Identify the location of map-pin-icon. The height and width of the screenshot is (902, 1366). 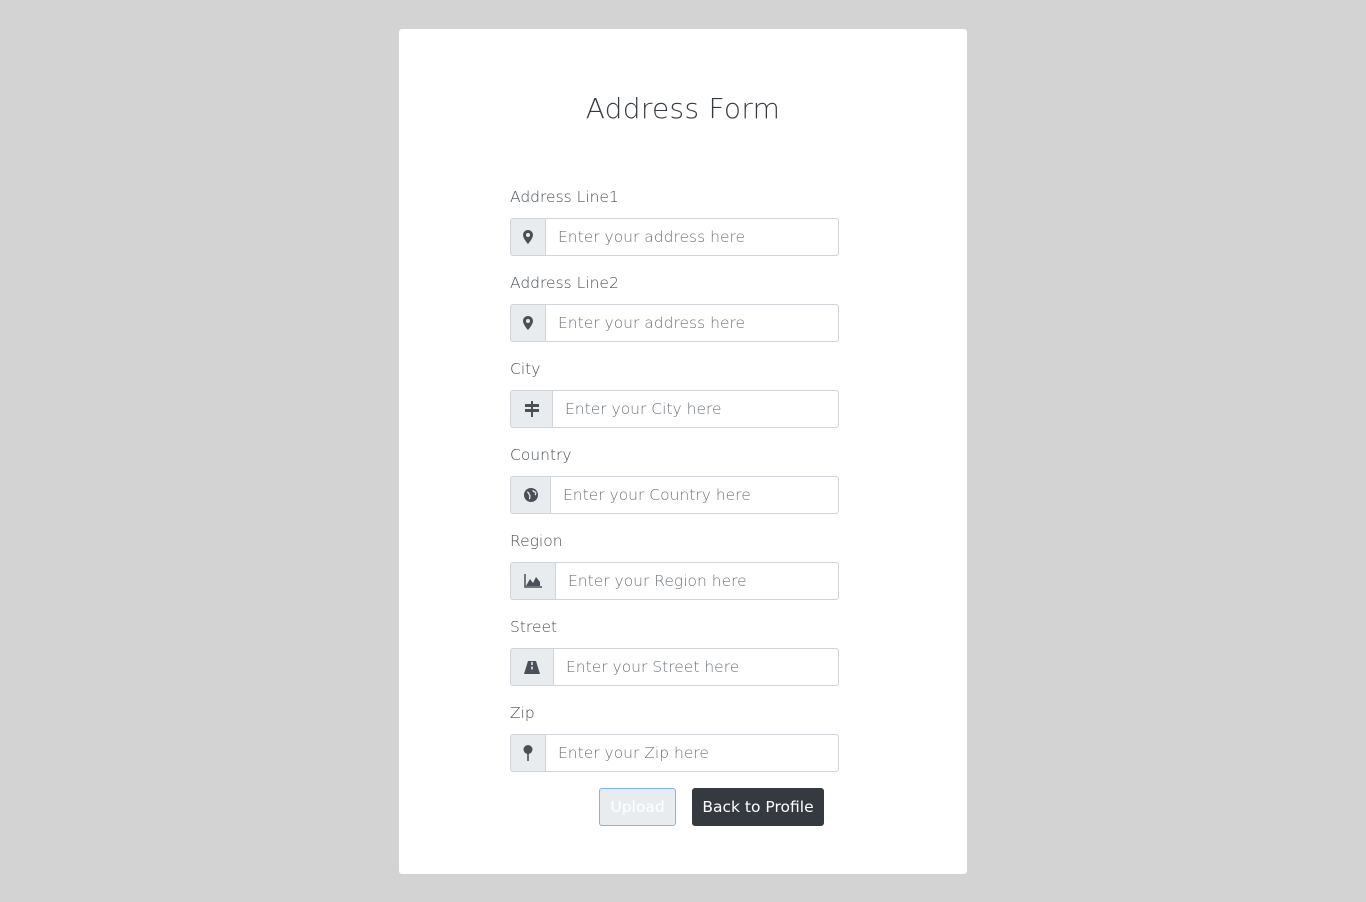
(527, 753).